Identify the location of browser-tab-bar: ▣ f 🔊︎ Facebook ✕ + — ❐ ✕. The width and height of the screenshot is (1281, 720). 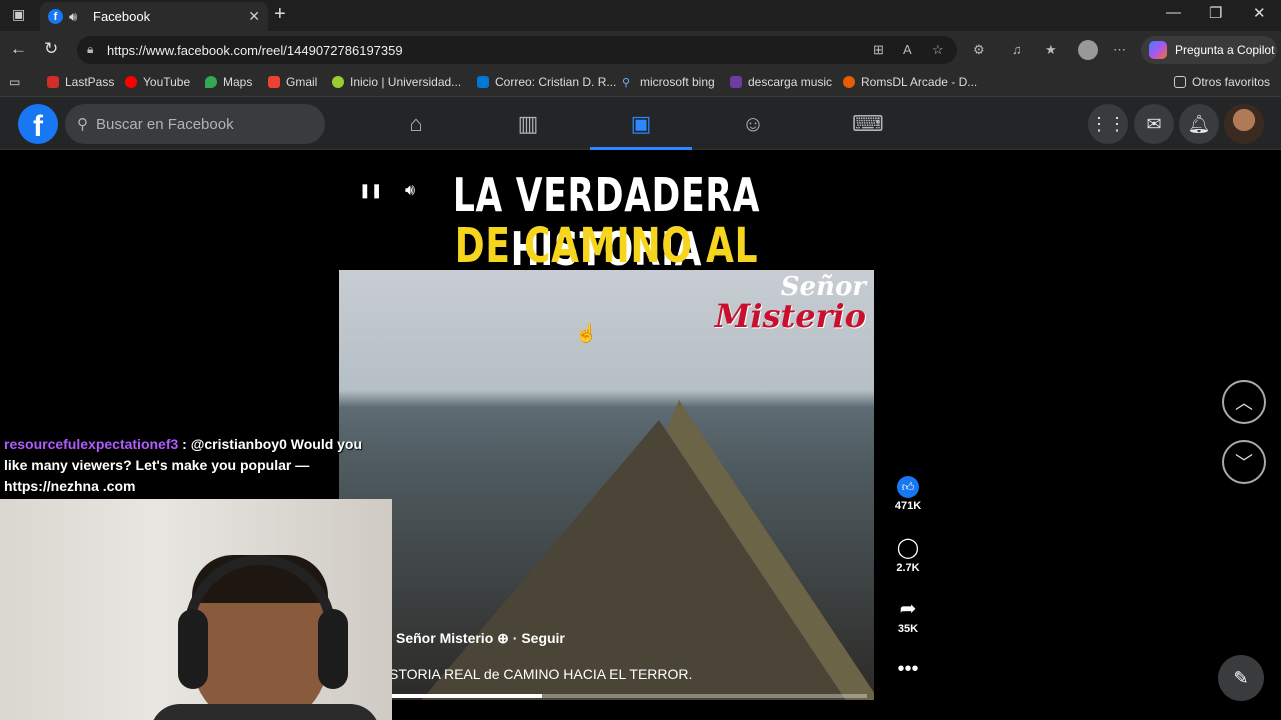
(640, 15).